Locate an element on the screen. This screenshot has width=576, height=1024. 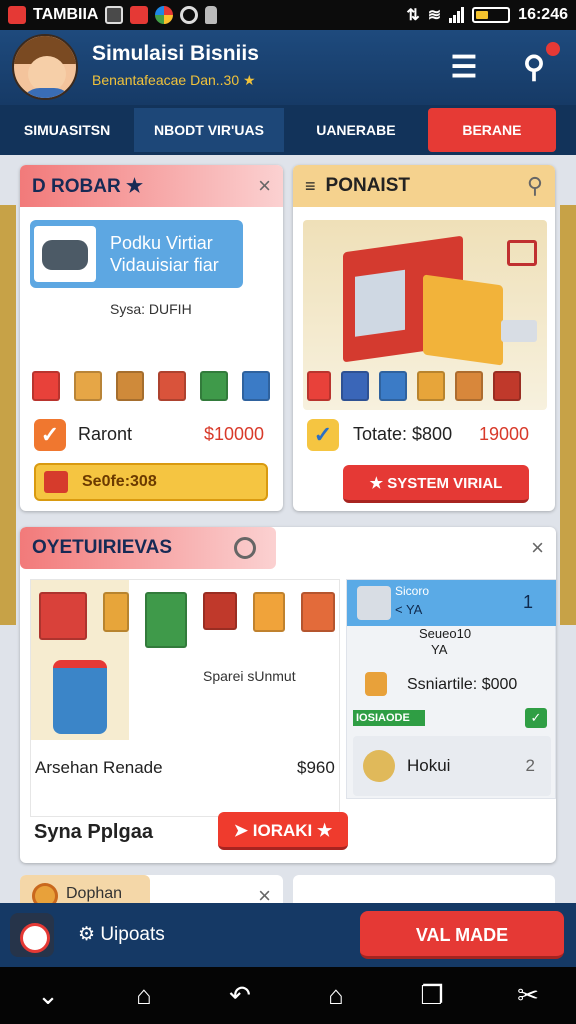
side-sub1: Seueo10 is located at coordinates (445, 633).